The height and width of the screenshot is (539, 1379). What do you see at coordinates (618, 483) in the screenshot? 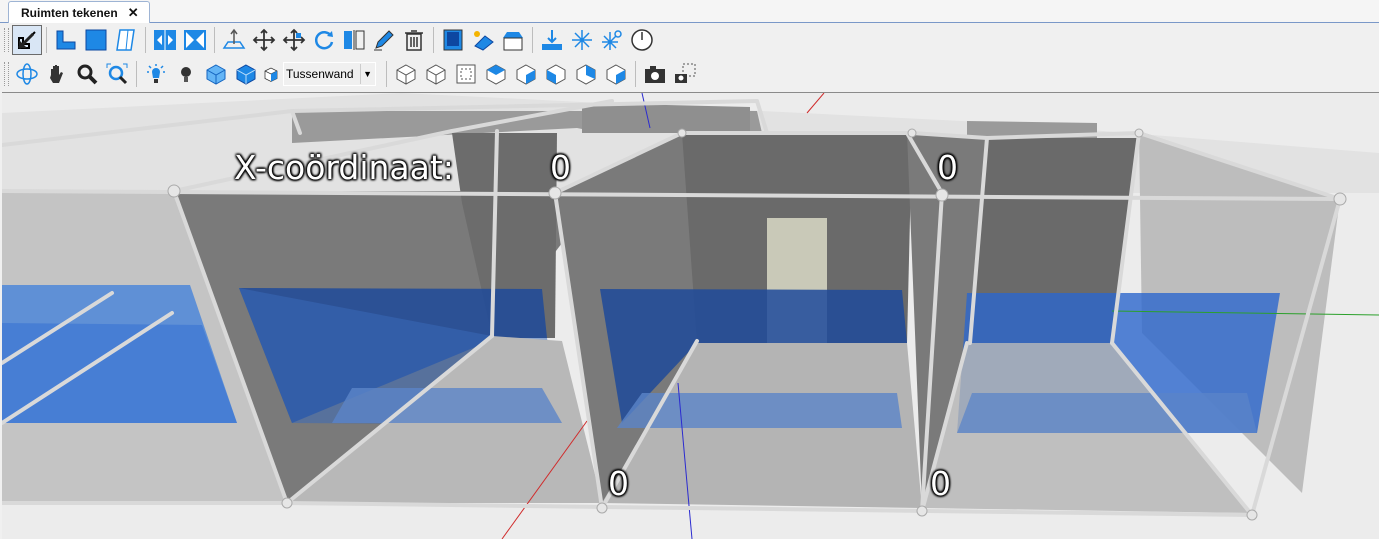
I see `bottom-value-1: 0` at bounding box center [618, 483].